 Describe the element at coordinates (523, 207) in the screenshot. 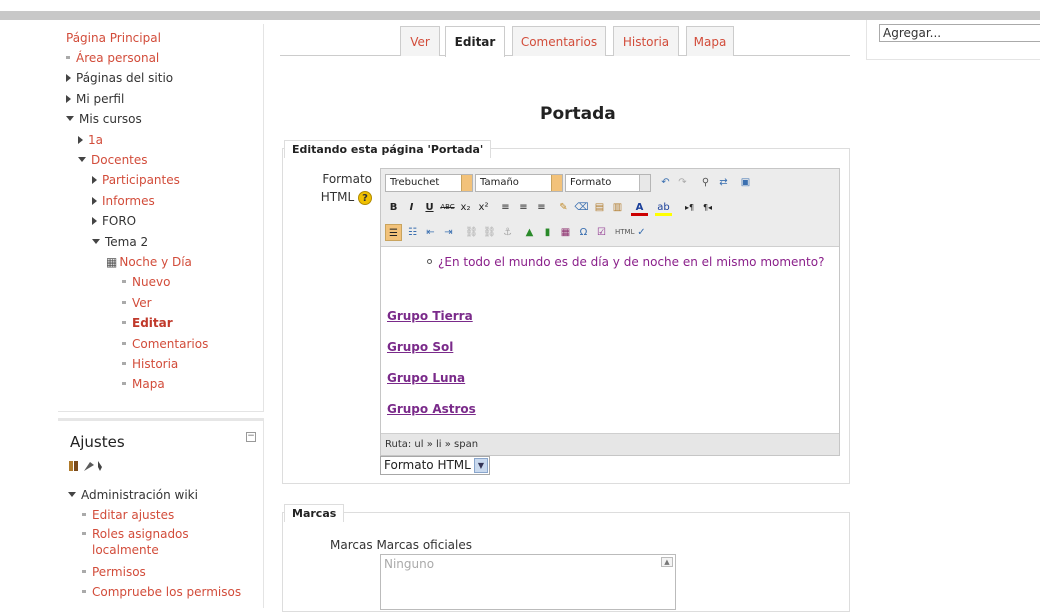

I see `align-center-icon: ≡` at that location.